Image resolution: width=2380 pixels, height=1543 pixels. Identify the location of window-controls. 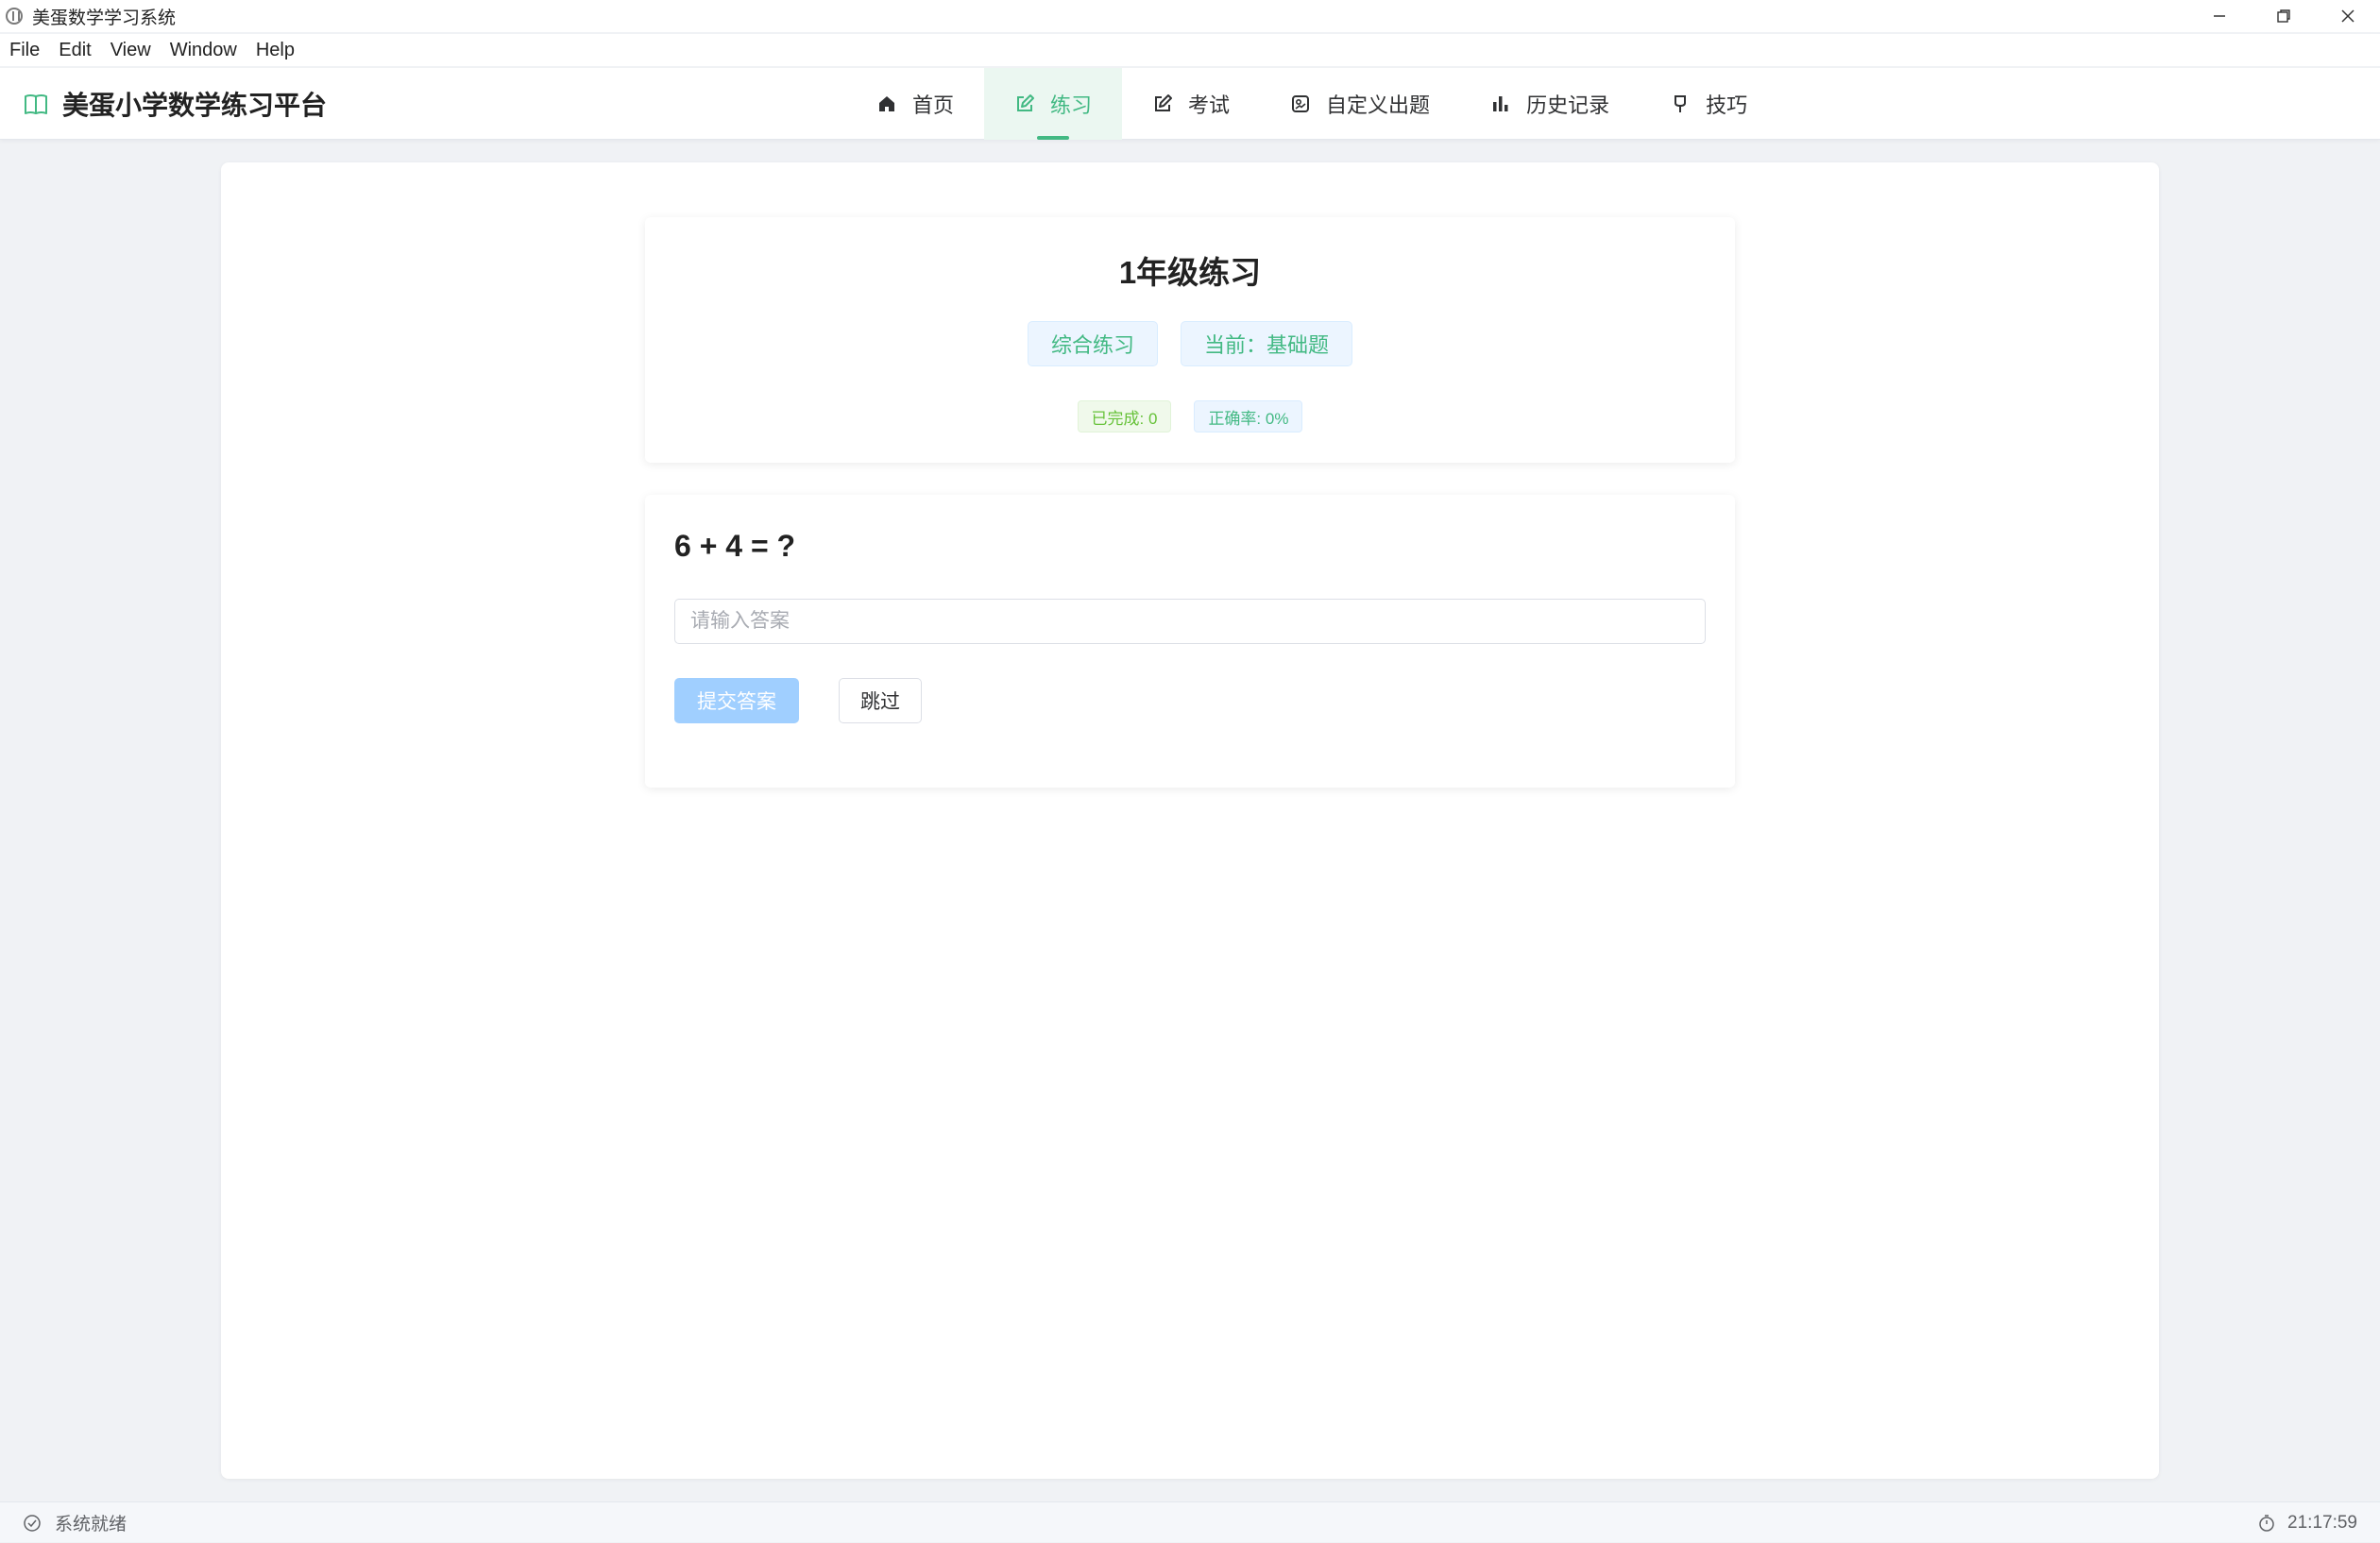
(2283, 16).